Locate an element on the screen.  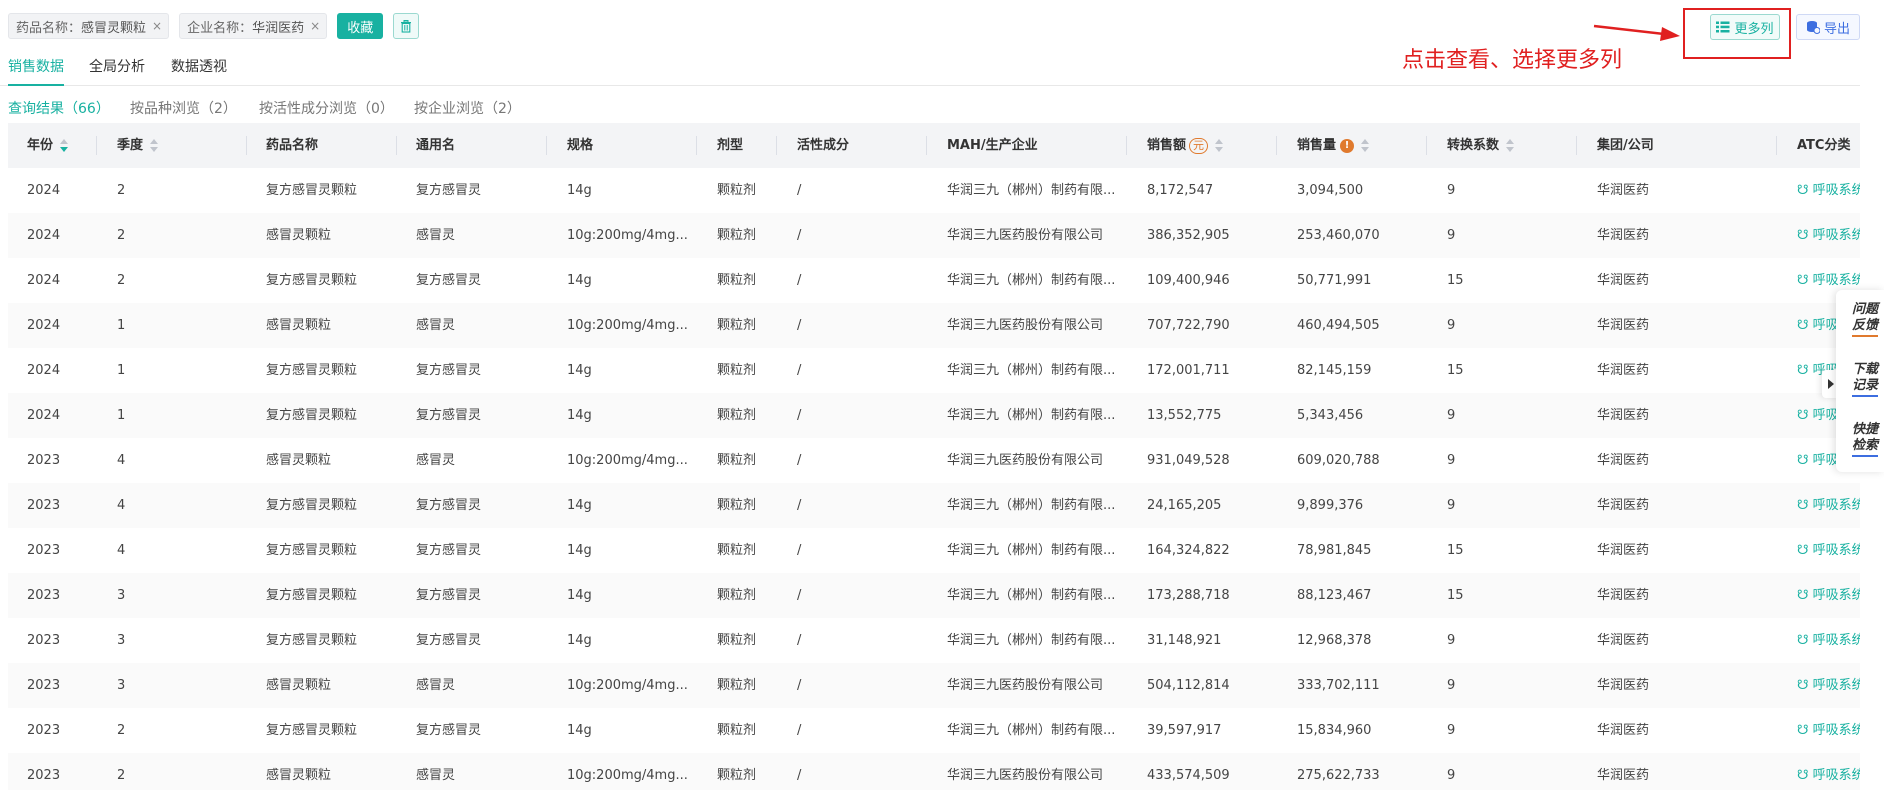
clear-filters-button is located at coordinates (406, 26).